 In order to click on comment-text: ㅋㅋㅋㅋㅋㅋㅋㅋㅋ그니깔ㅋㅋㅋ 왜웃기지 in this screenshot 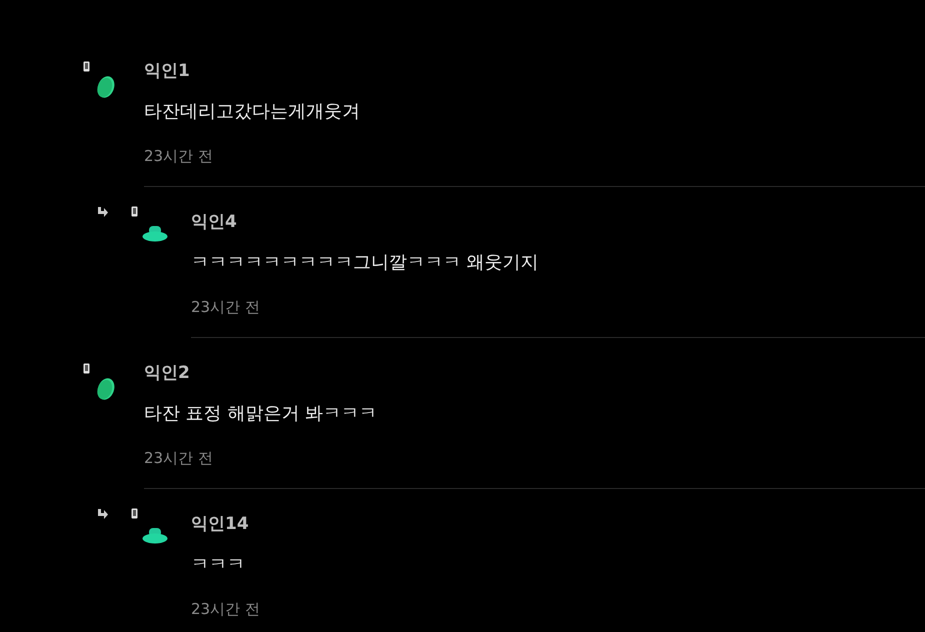, I will do `click(365, 263)`.